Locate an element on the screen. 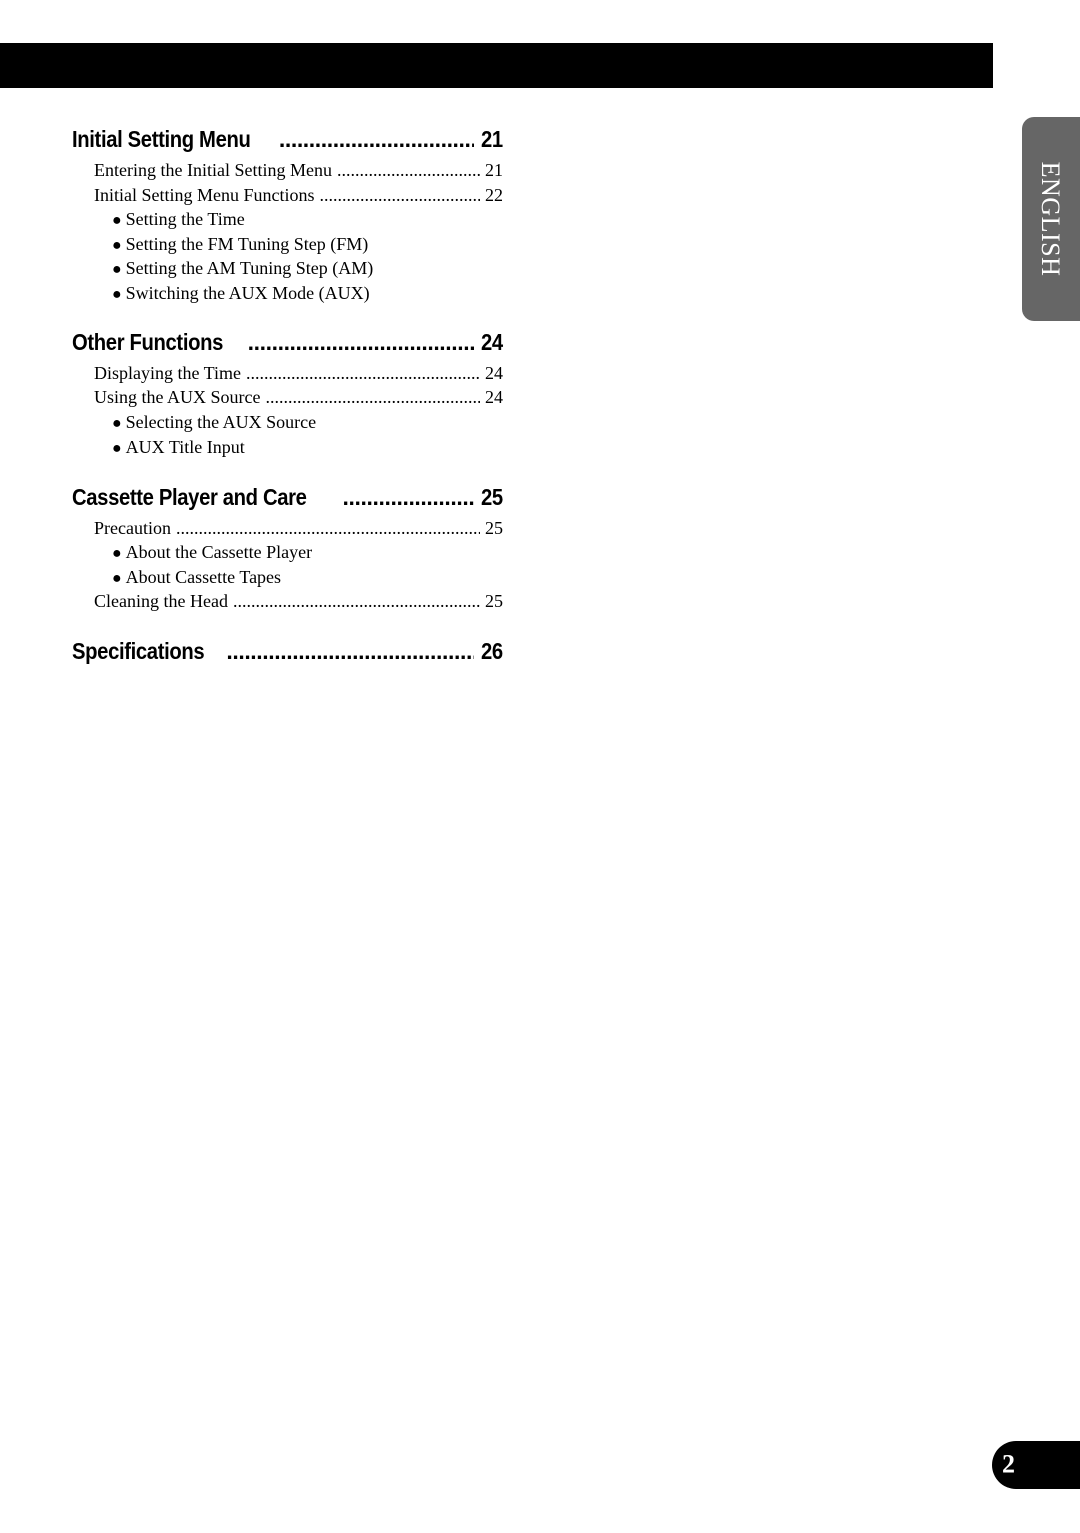  toc-entry: Using the AUX Source 24 is located at coordinates (298, 397).